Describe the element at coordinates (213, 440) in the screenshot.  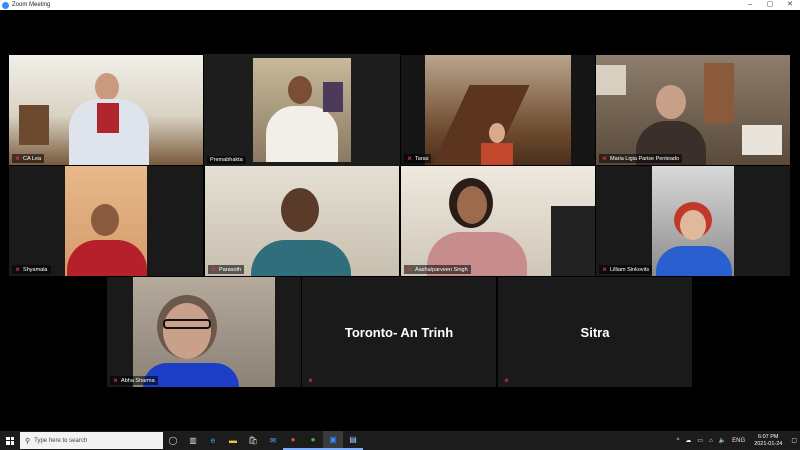
I see `edge-icon: e` at that location.